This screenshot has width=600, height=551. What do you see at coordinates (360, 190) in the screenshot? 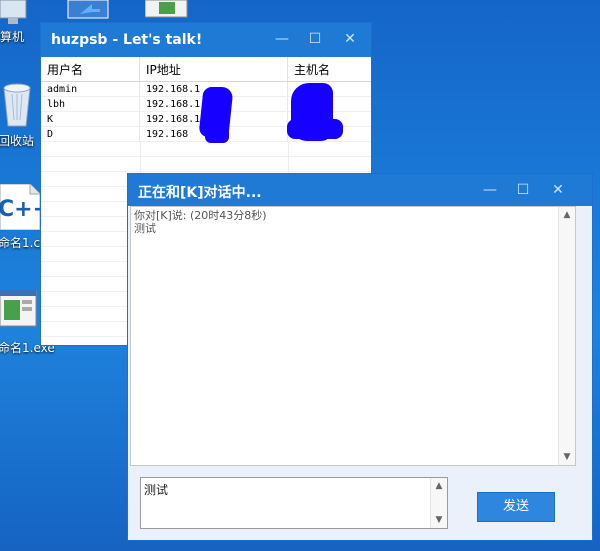
I see `chat-titlebar: 正在和[K]对话中... — ☐ ✕` at bounding box center [360, 190].